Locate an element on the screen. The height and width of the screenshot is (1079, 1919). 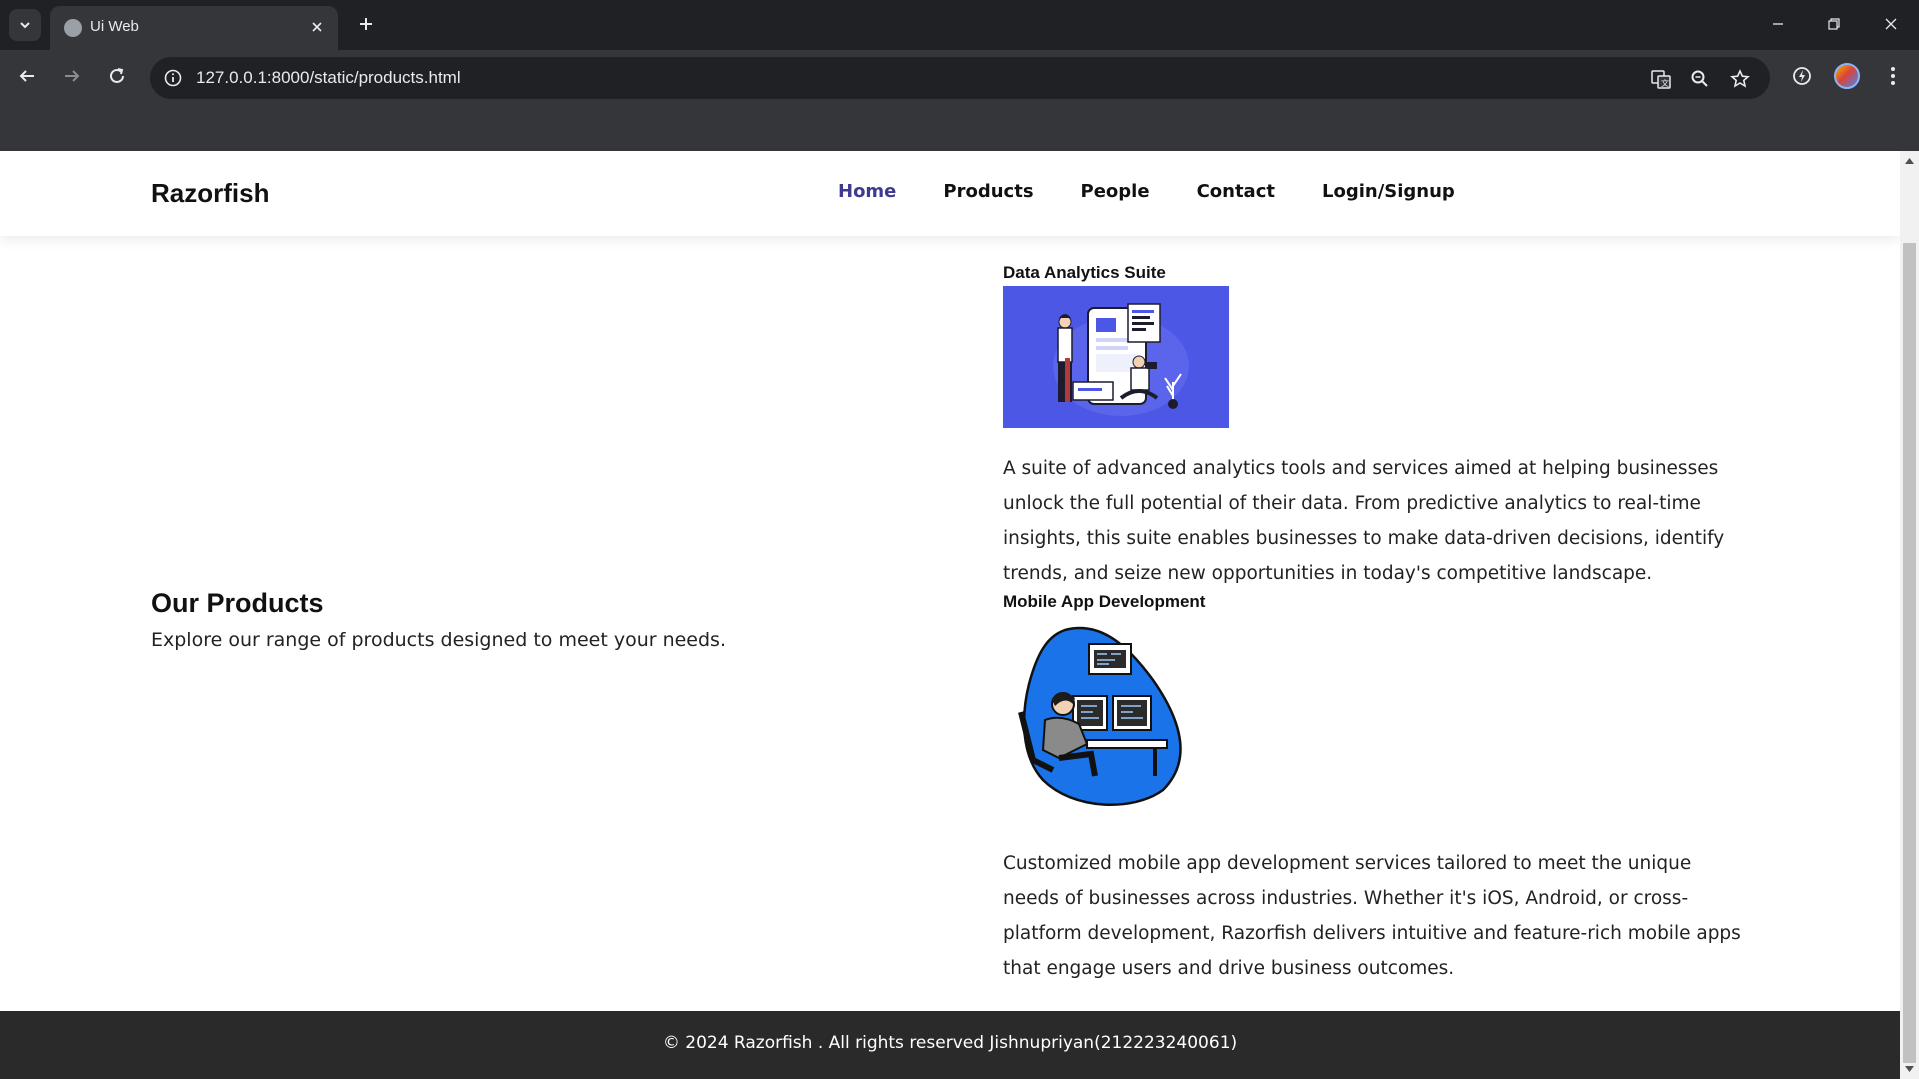
arrow-right-icon is located at coordinates (72, 76).